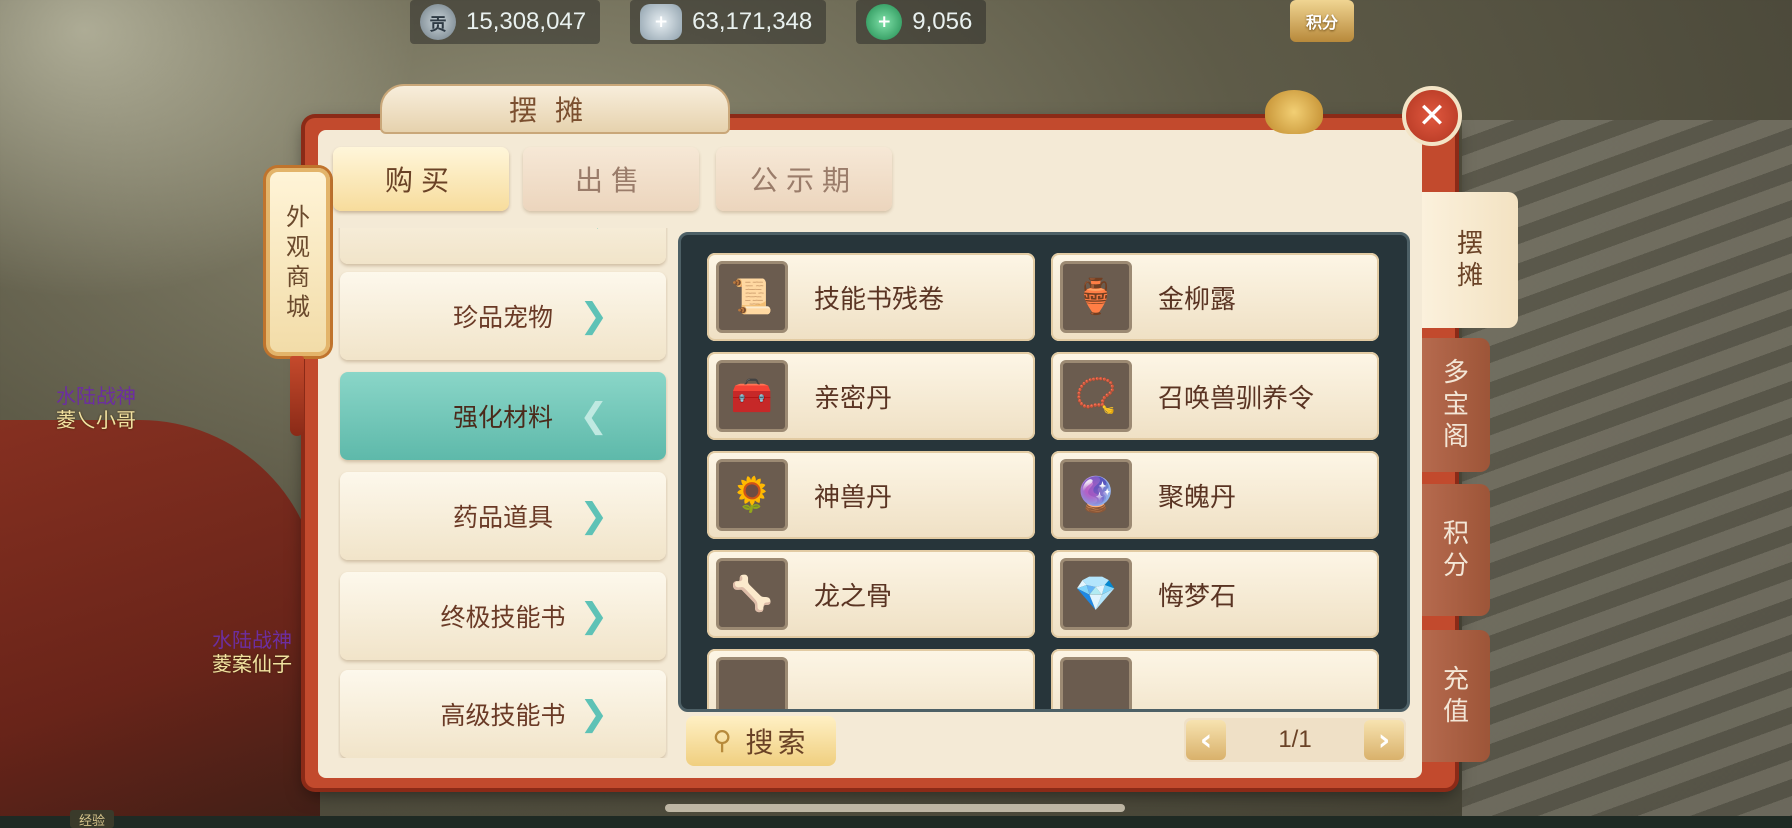  What do you see at coordinates (1432, 116) in the screenshot?
I see `close-button: ✕` at bounding box center [1432, 116].